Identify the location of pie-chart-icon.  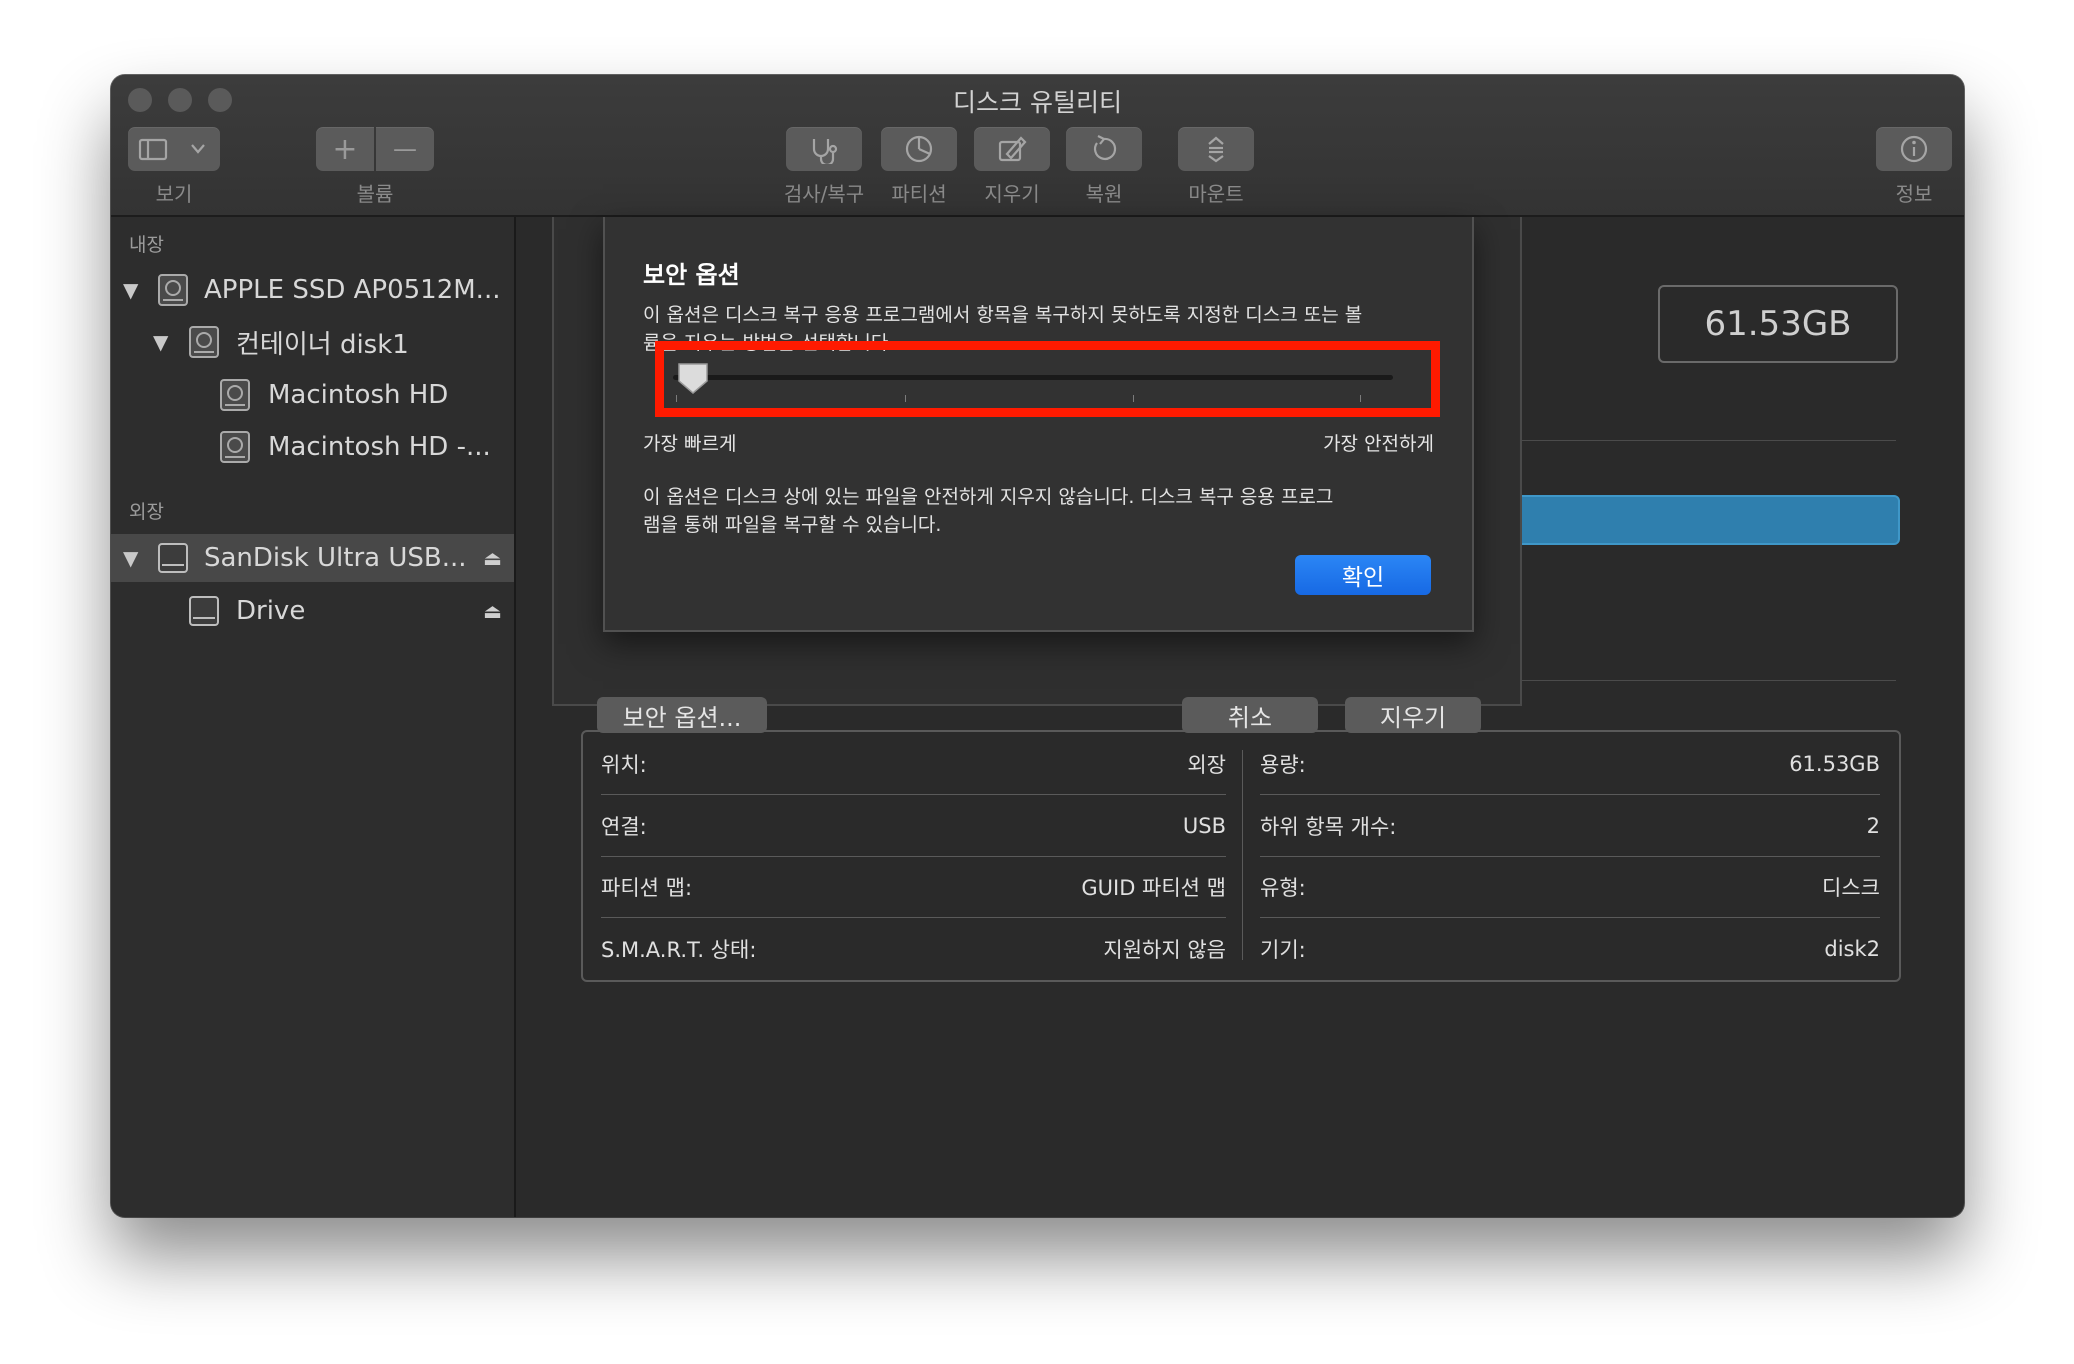
(919, 149).